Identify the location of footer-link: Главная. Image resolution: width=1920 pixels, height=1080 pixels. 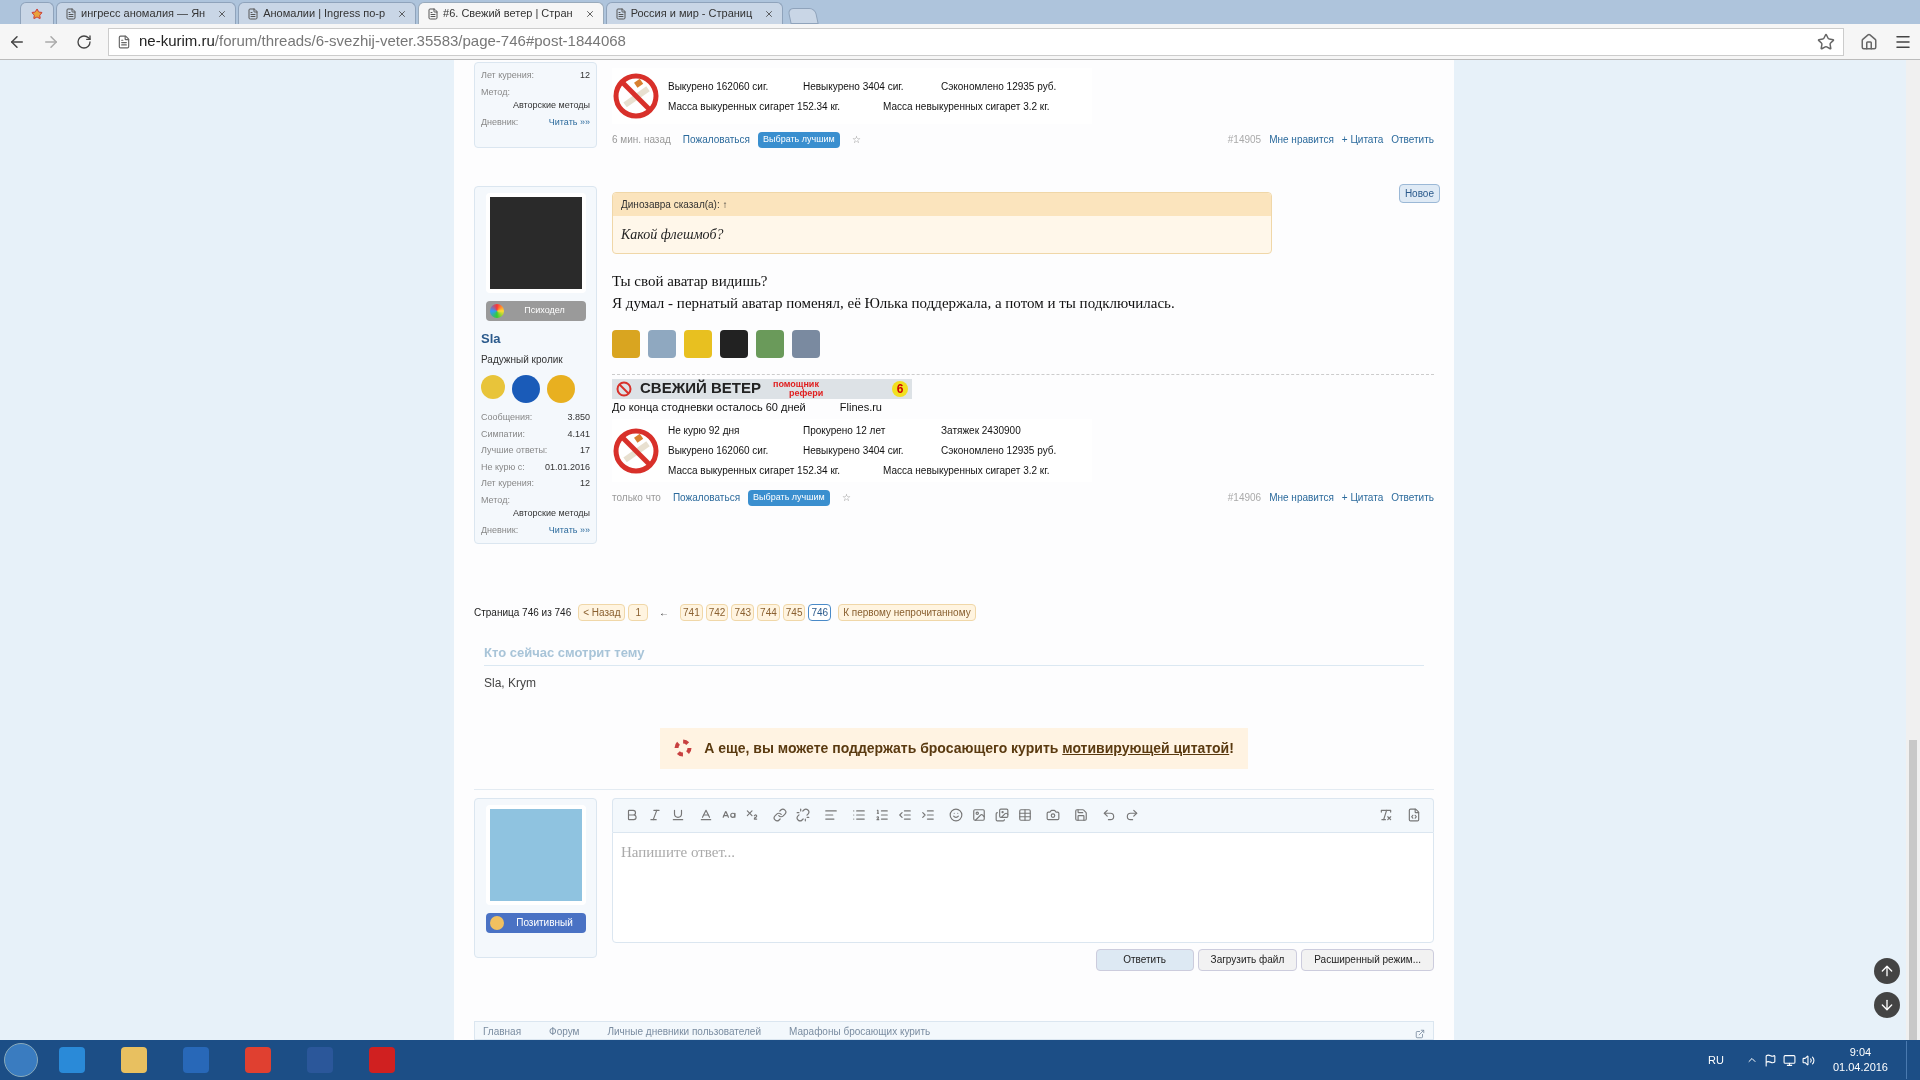
(502, 1031).